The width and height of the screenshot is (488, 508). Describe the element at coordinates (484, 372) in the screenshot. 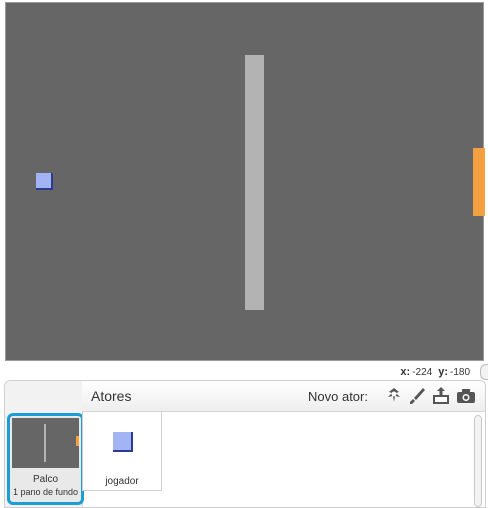

I see `stage-size-toggle` at that location.